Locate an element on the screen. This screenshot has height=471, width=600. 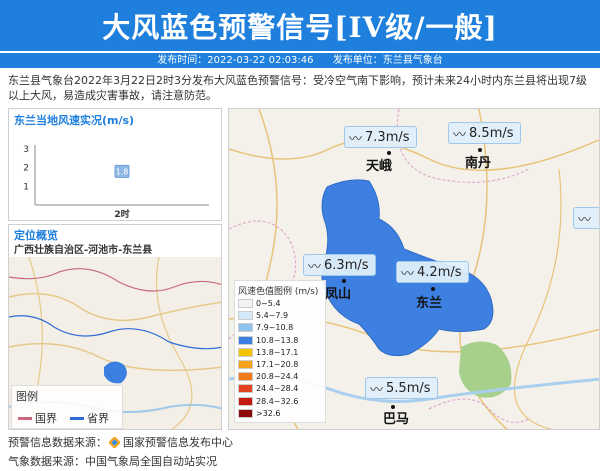
station-donglan: 〰 4.2m/s is located at coordinates (432, 272).